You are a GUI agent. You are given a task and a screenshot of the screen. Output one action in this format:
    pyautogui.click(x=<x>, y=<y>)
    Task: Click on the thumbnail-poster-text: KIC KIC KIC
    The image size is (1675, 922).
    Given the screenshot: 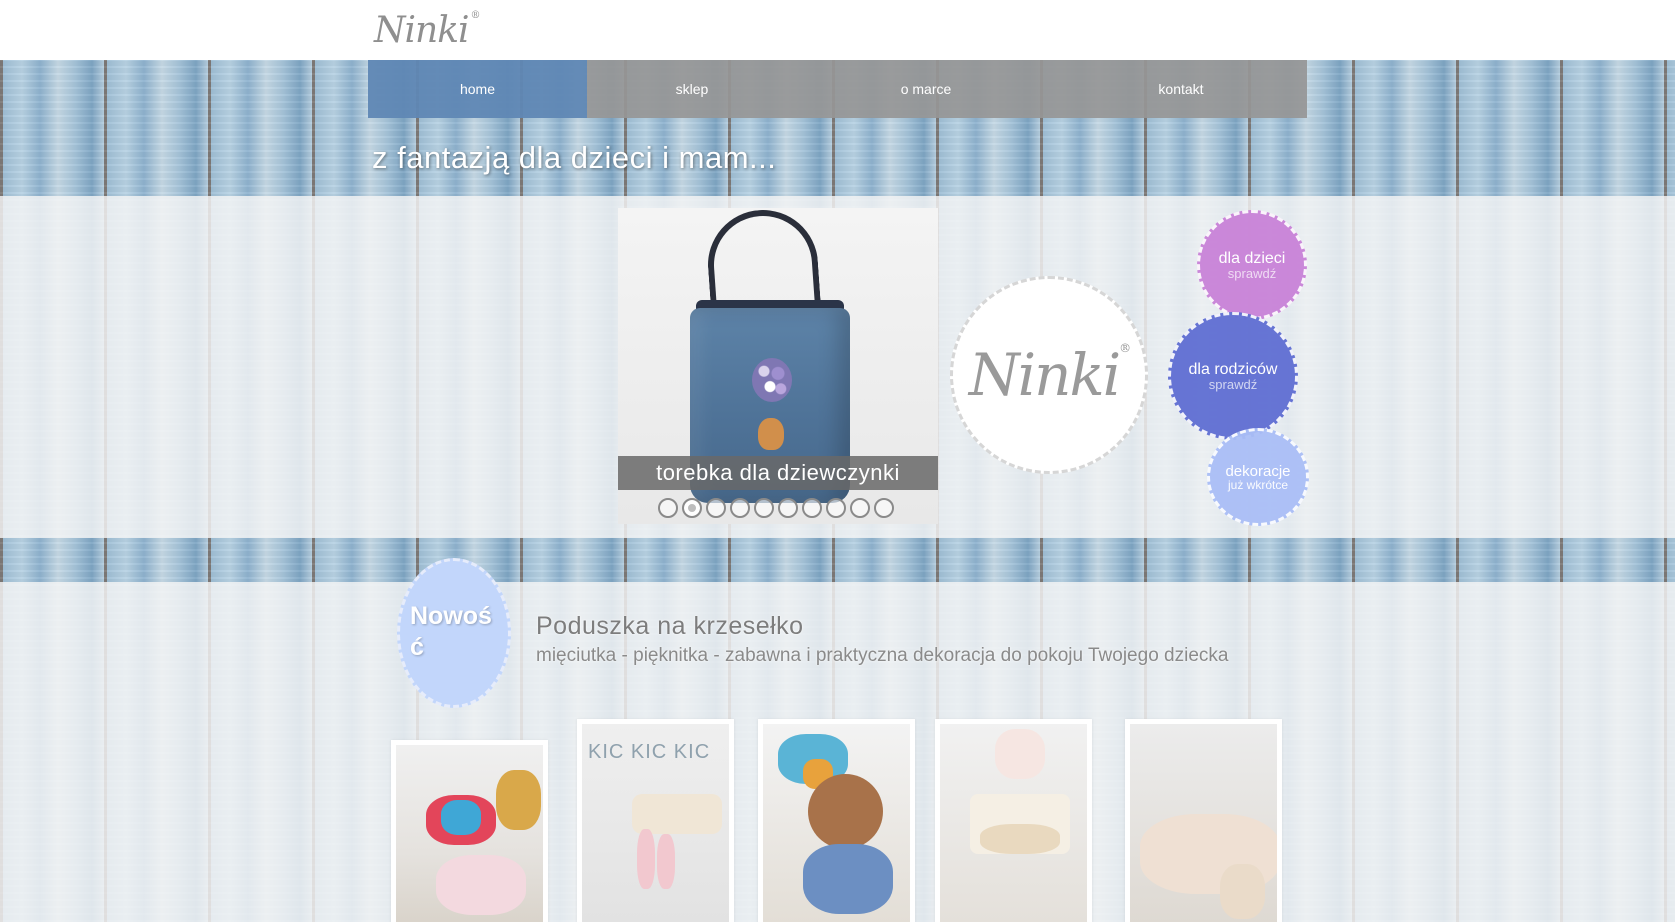 What is the action you would take?
    pyautogui.click(x=649, y=752)
    